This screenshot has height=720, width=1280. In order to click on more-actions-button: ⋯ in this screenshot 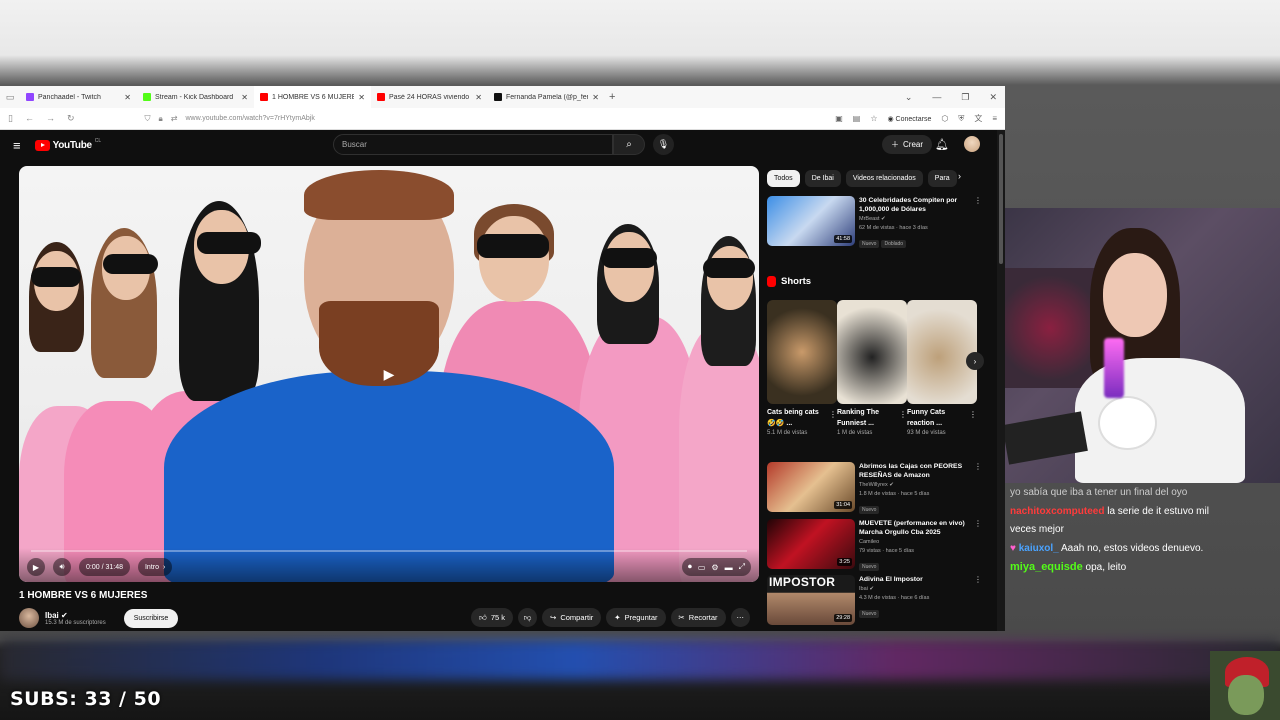, I will do `click(740, 617)`.